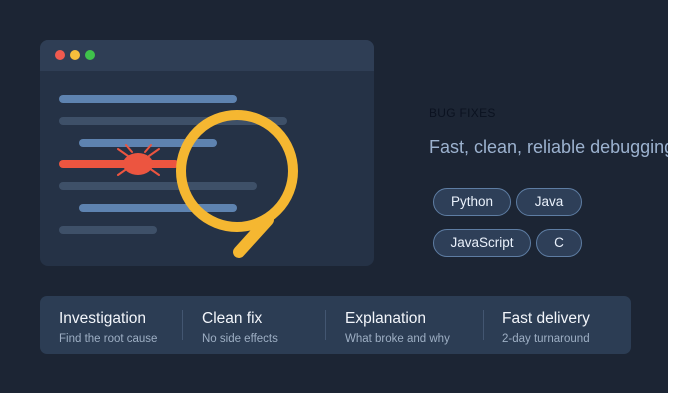  I want to click on magnifier-icon, so click(237, 184).